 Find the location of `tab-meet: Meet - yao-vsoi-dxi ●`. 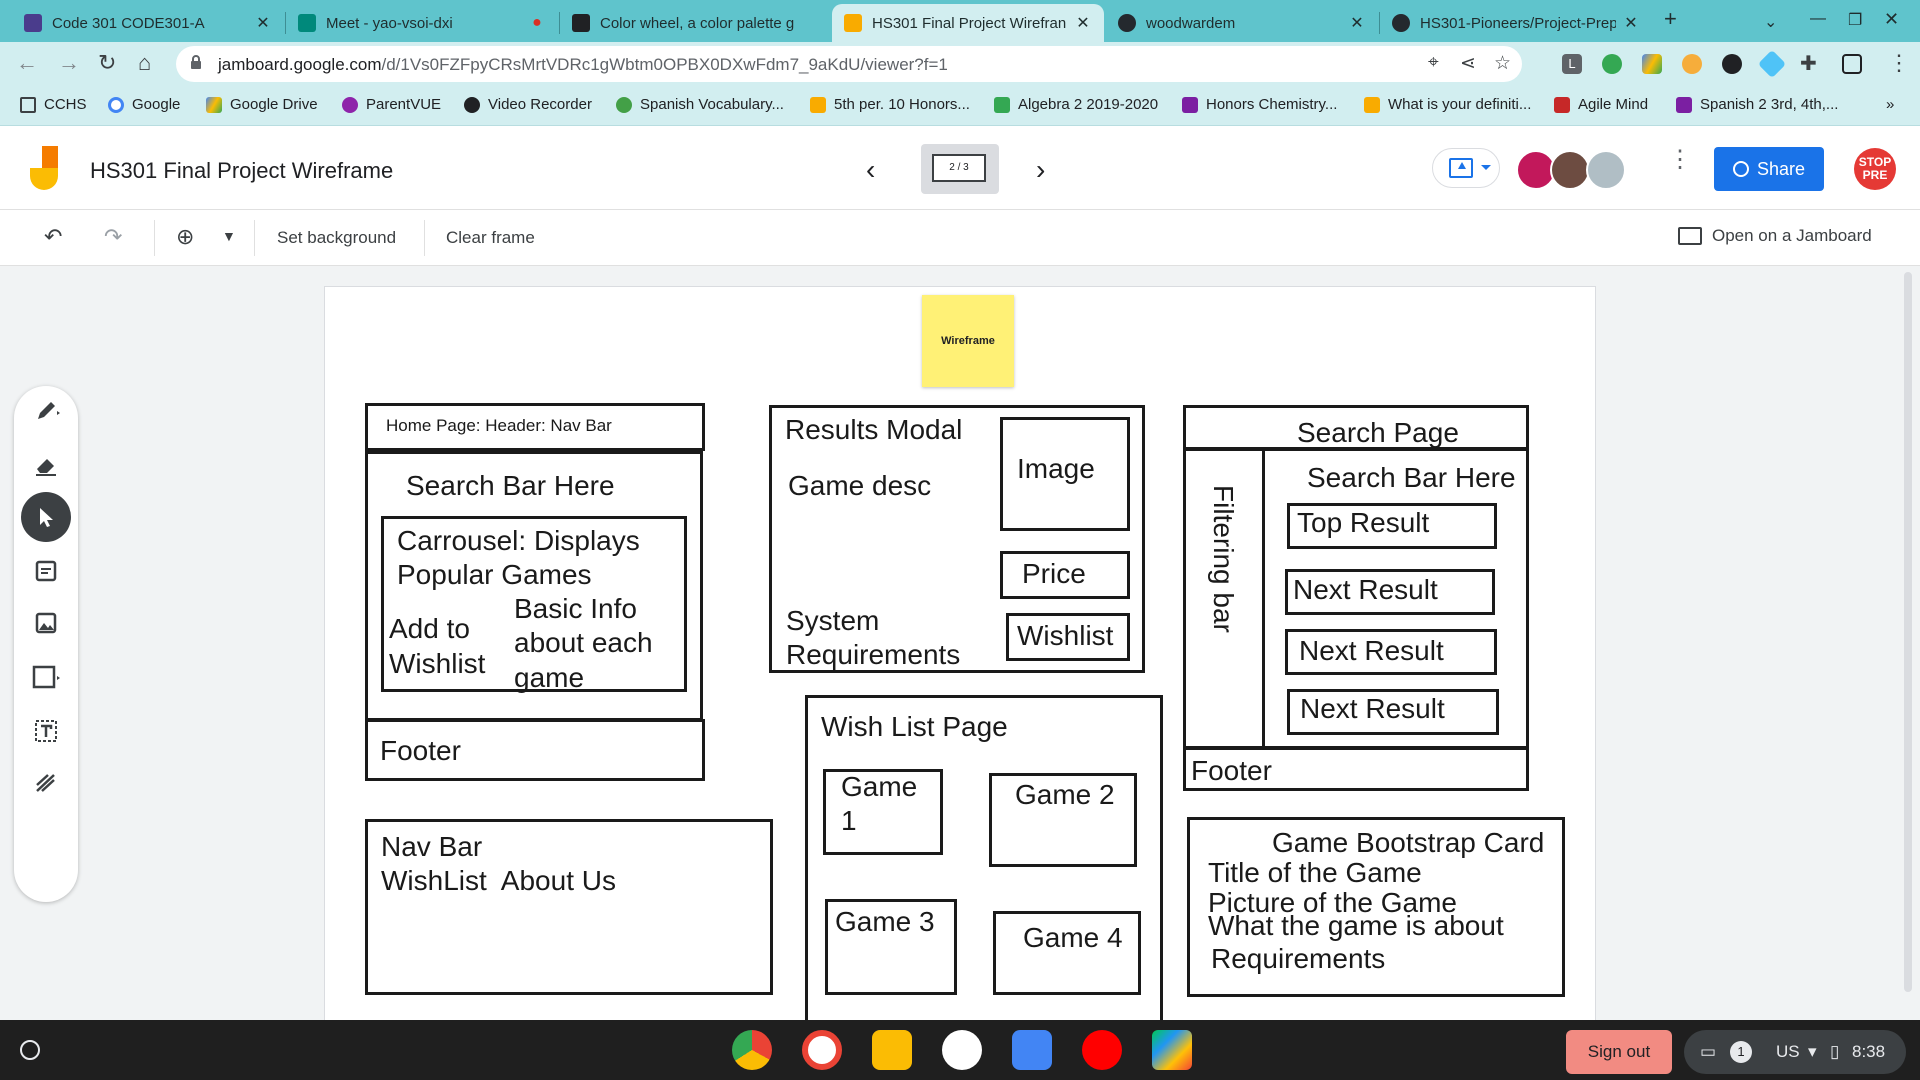

tab-meet: Meet - yao-vsoi-dxi ● is located at coordinates (422, 23).